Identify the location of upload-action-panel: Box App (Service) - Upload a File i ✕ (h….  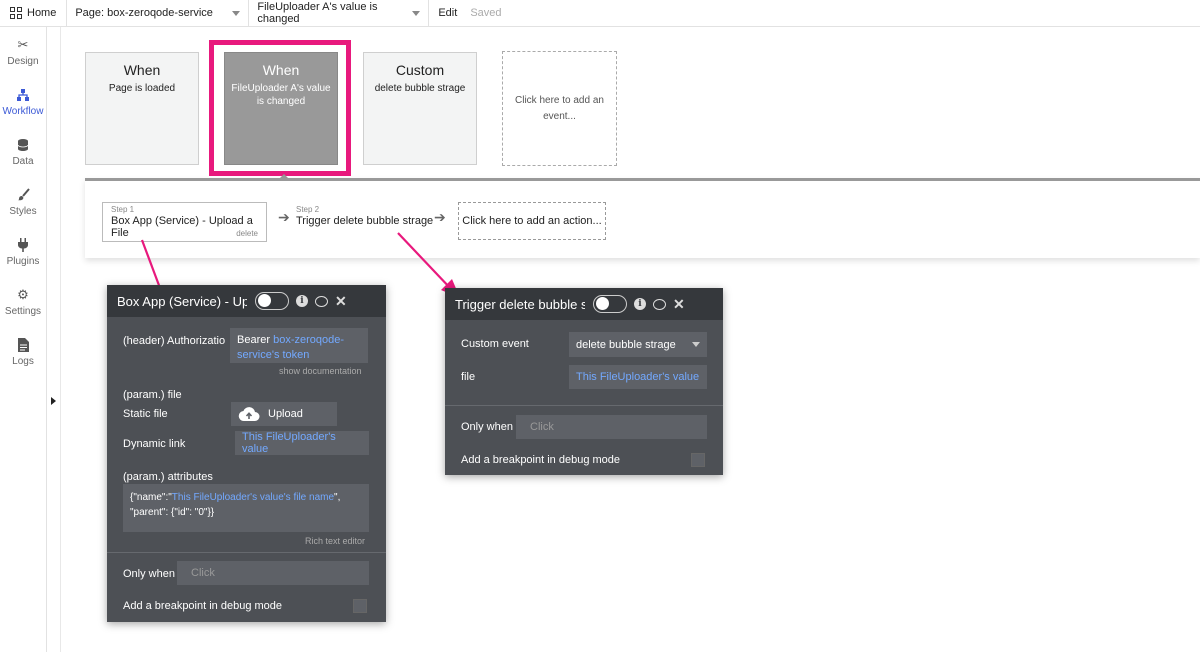
(246, 453).